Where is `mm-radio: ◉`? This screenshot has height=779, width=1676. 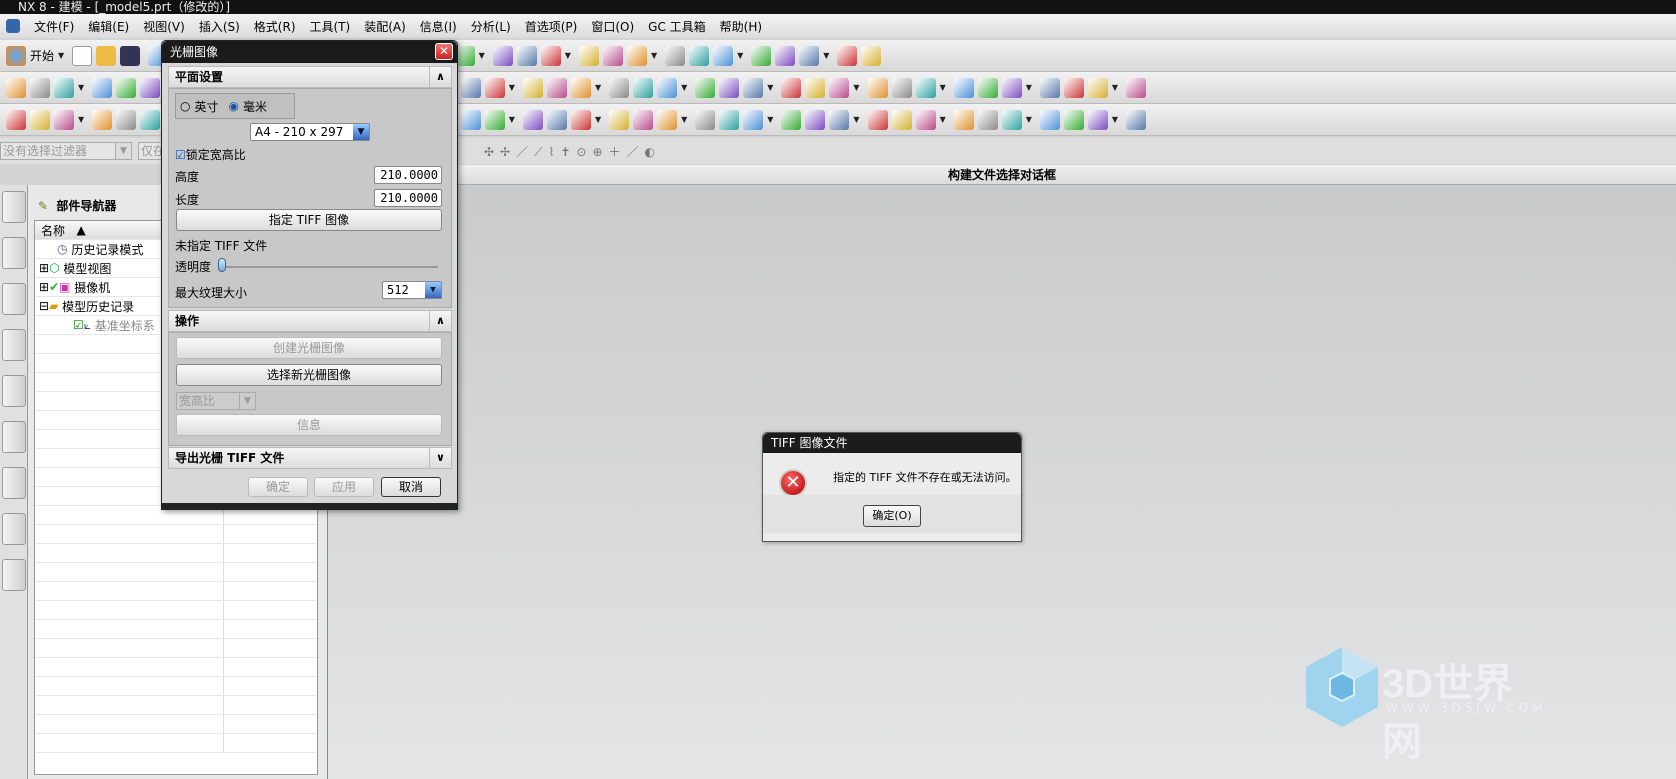 mm-radio: ◉ is located at coordinates (234, 106).